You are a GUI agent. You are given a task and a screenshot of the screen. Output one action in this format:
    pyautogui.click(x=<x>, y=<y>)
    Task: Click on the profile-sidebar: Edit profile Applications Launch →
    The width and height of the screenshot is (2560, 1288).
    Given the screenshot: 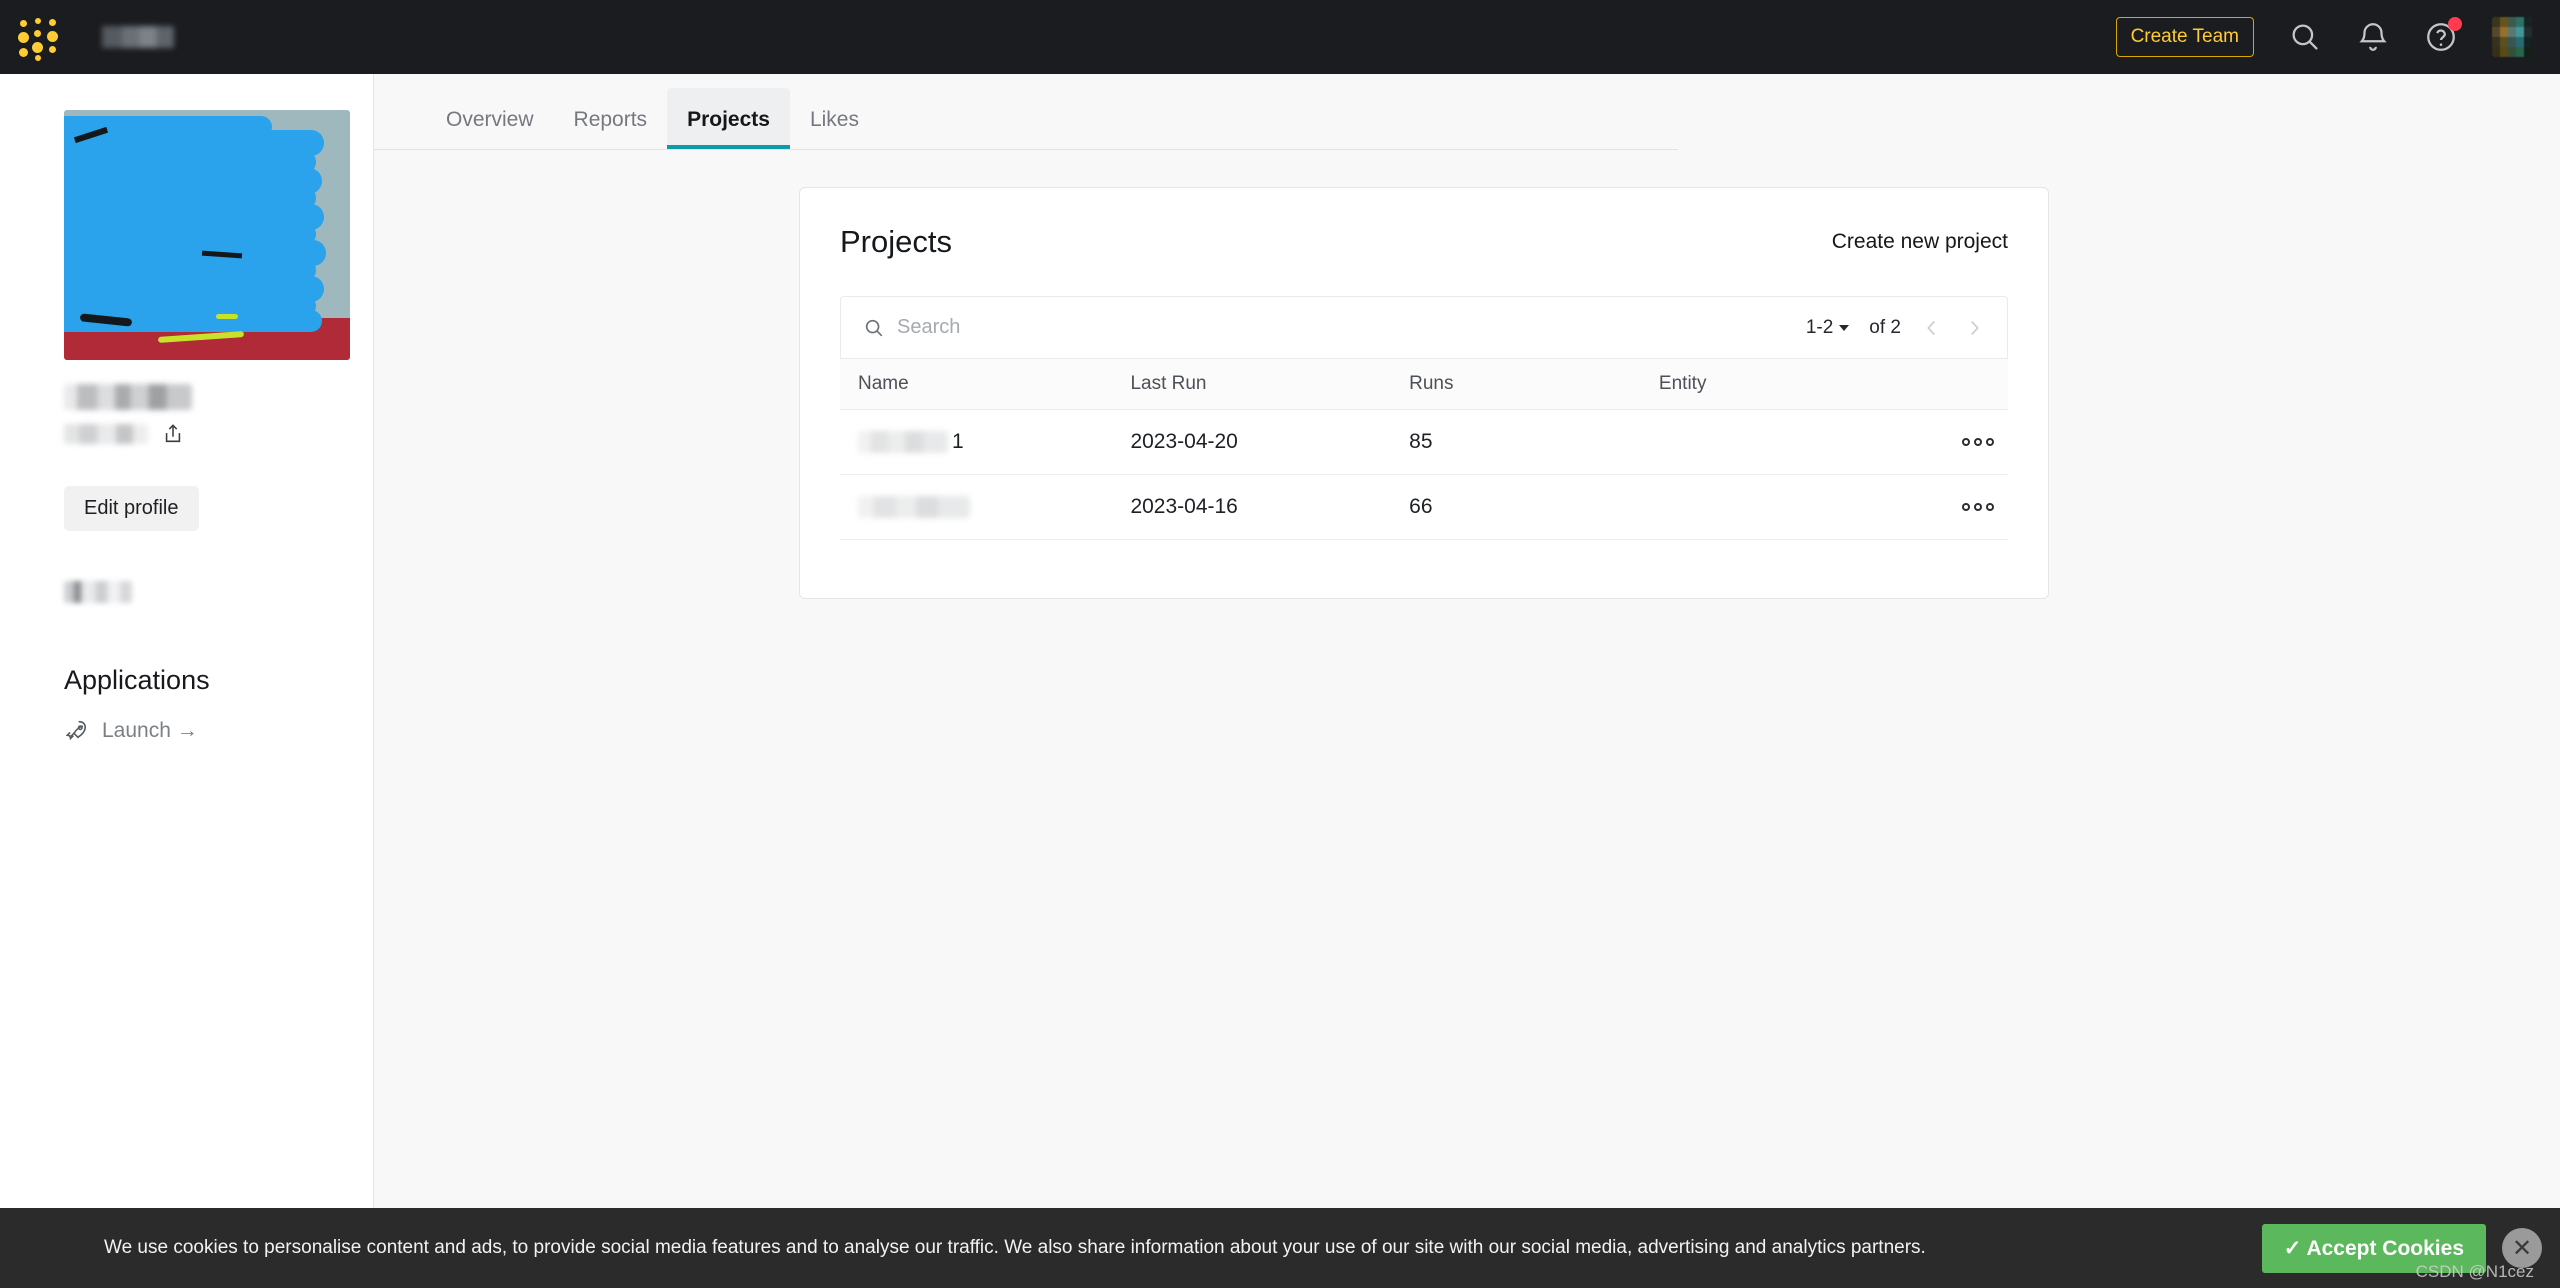 What is the action you would take?
    pyautogui.click(x=187, y=681)
    